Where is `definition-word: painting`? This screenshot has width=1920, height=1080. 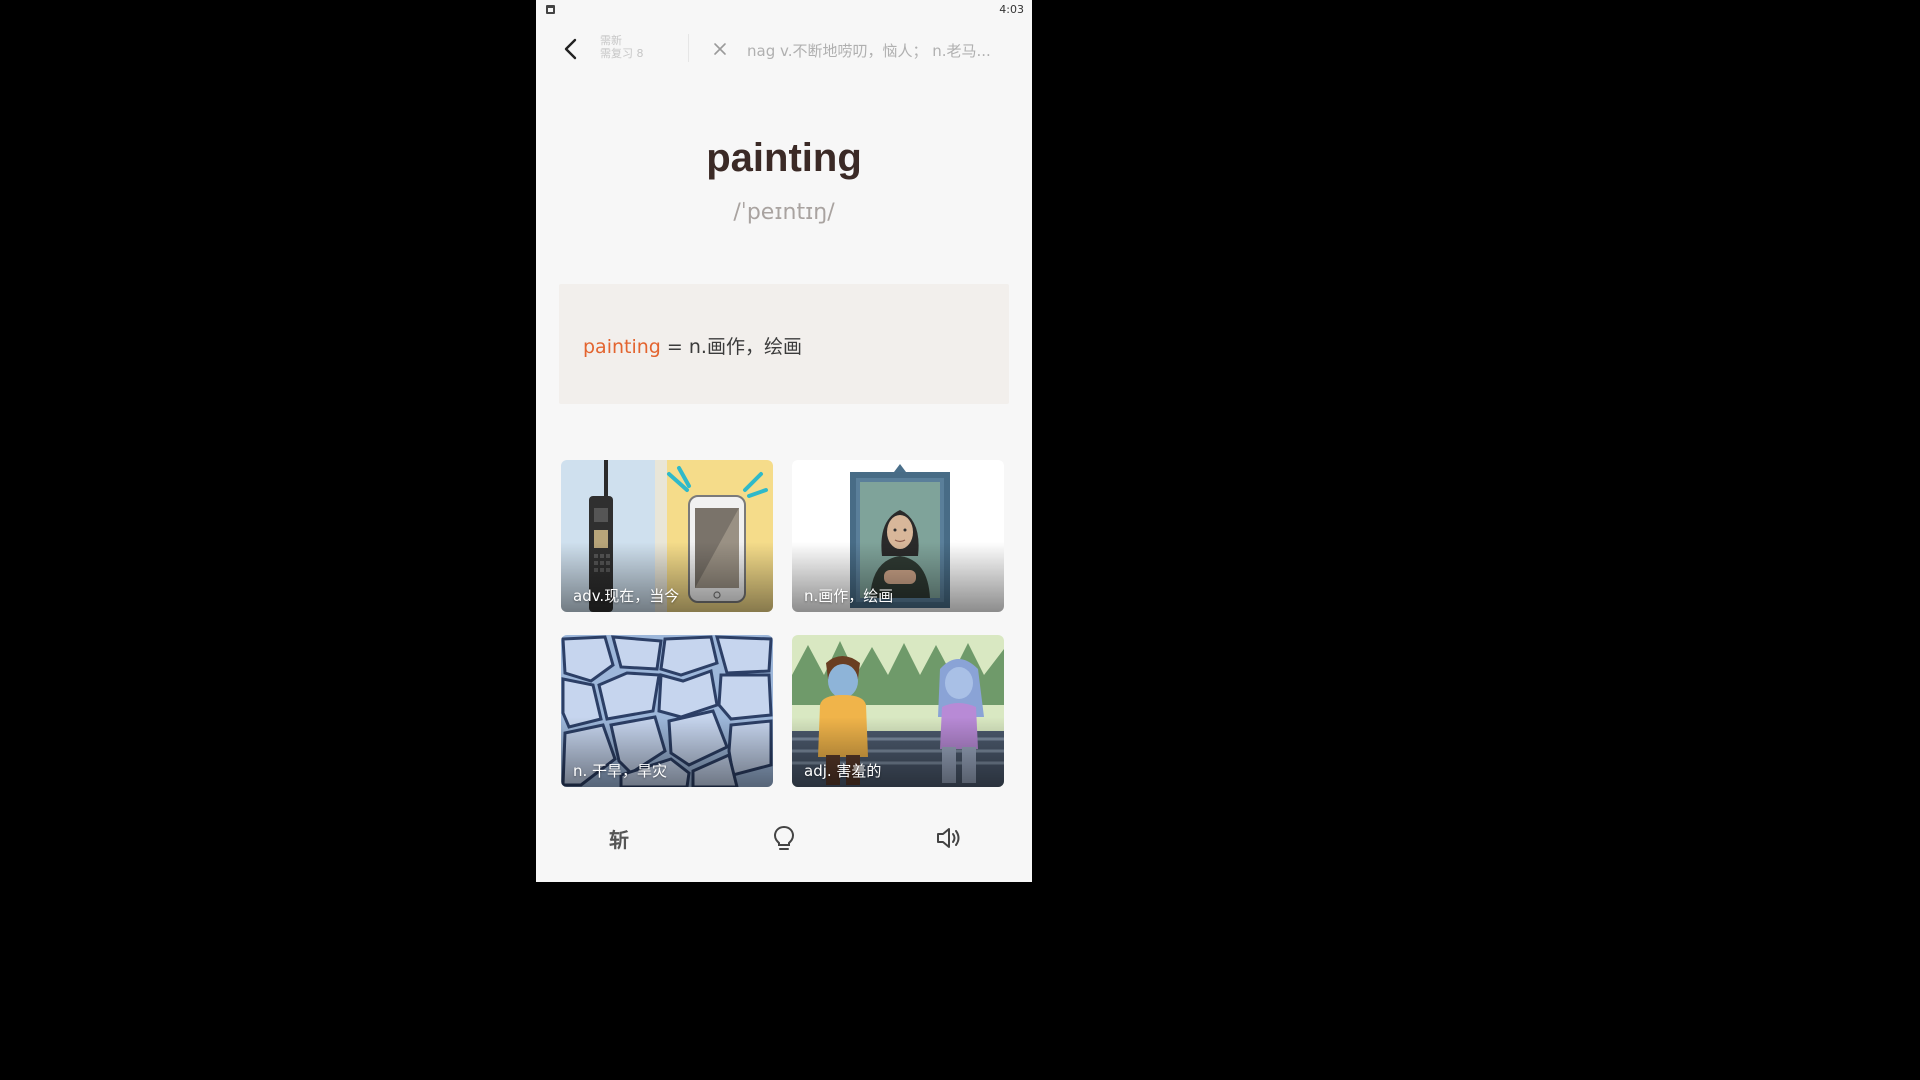 definition-word: painting is located at coordinates (622, 347).